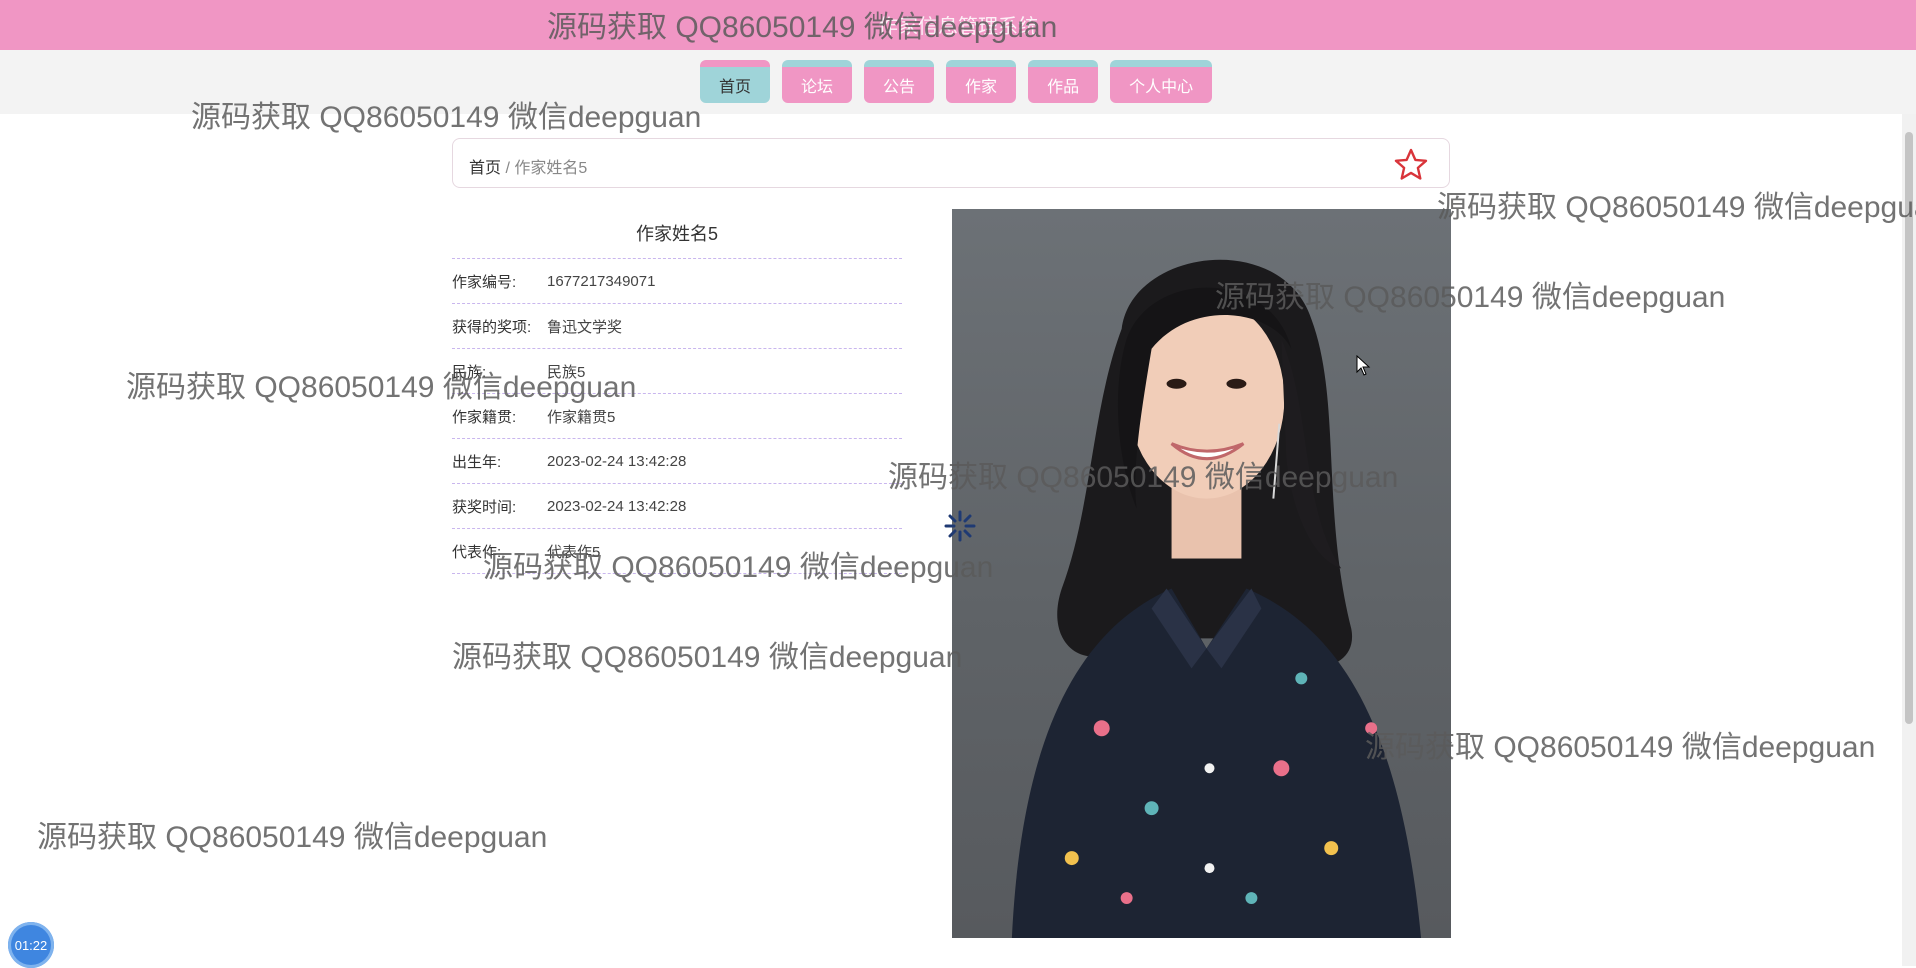 The image size is (1916, 968). I want to click on info-row-birth: 出生年: 2023-02-24 13:42:28, so click(677, 460).